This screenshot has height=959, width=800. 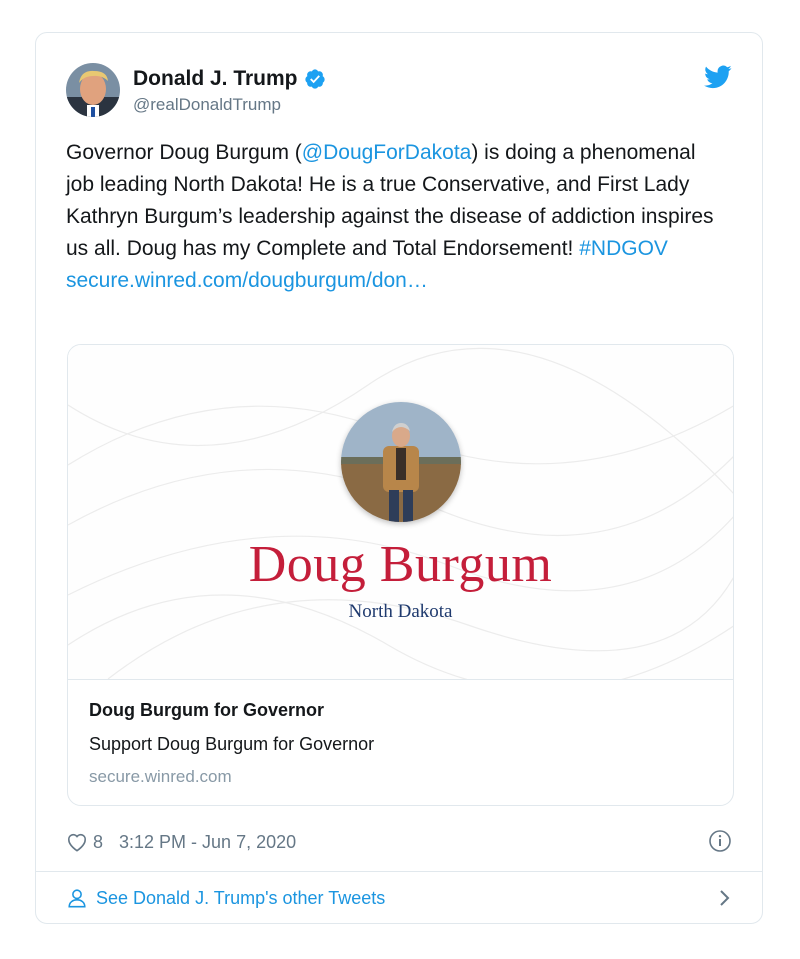 What do you see at coordinates (77, 898) in the screenshot?
I see `person-icon` at bounding box center [77, 898].